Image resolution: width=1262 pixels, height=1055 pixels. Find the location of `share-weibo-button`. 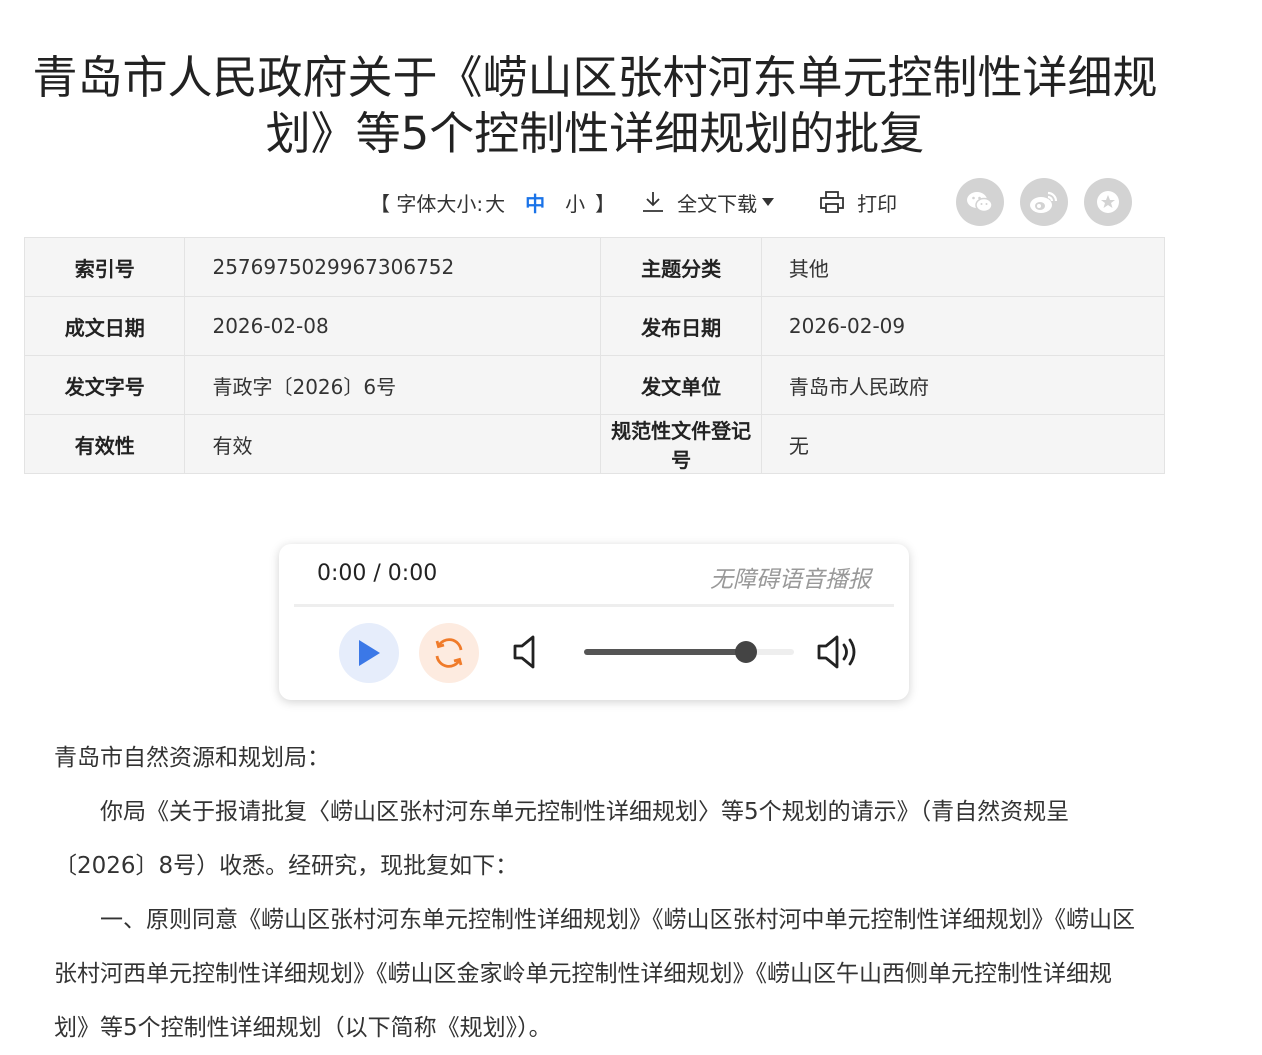

share-weibo-button is located at coordinates (1044, 202).